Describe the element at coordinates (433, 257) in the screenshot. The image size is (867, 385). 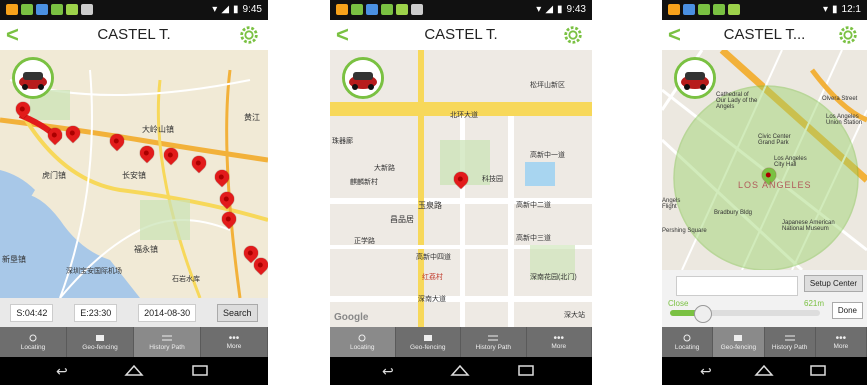
I see `map-label: 高新中四道` at that location.